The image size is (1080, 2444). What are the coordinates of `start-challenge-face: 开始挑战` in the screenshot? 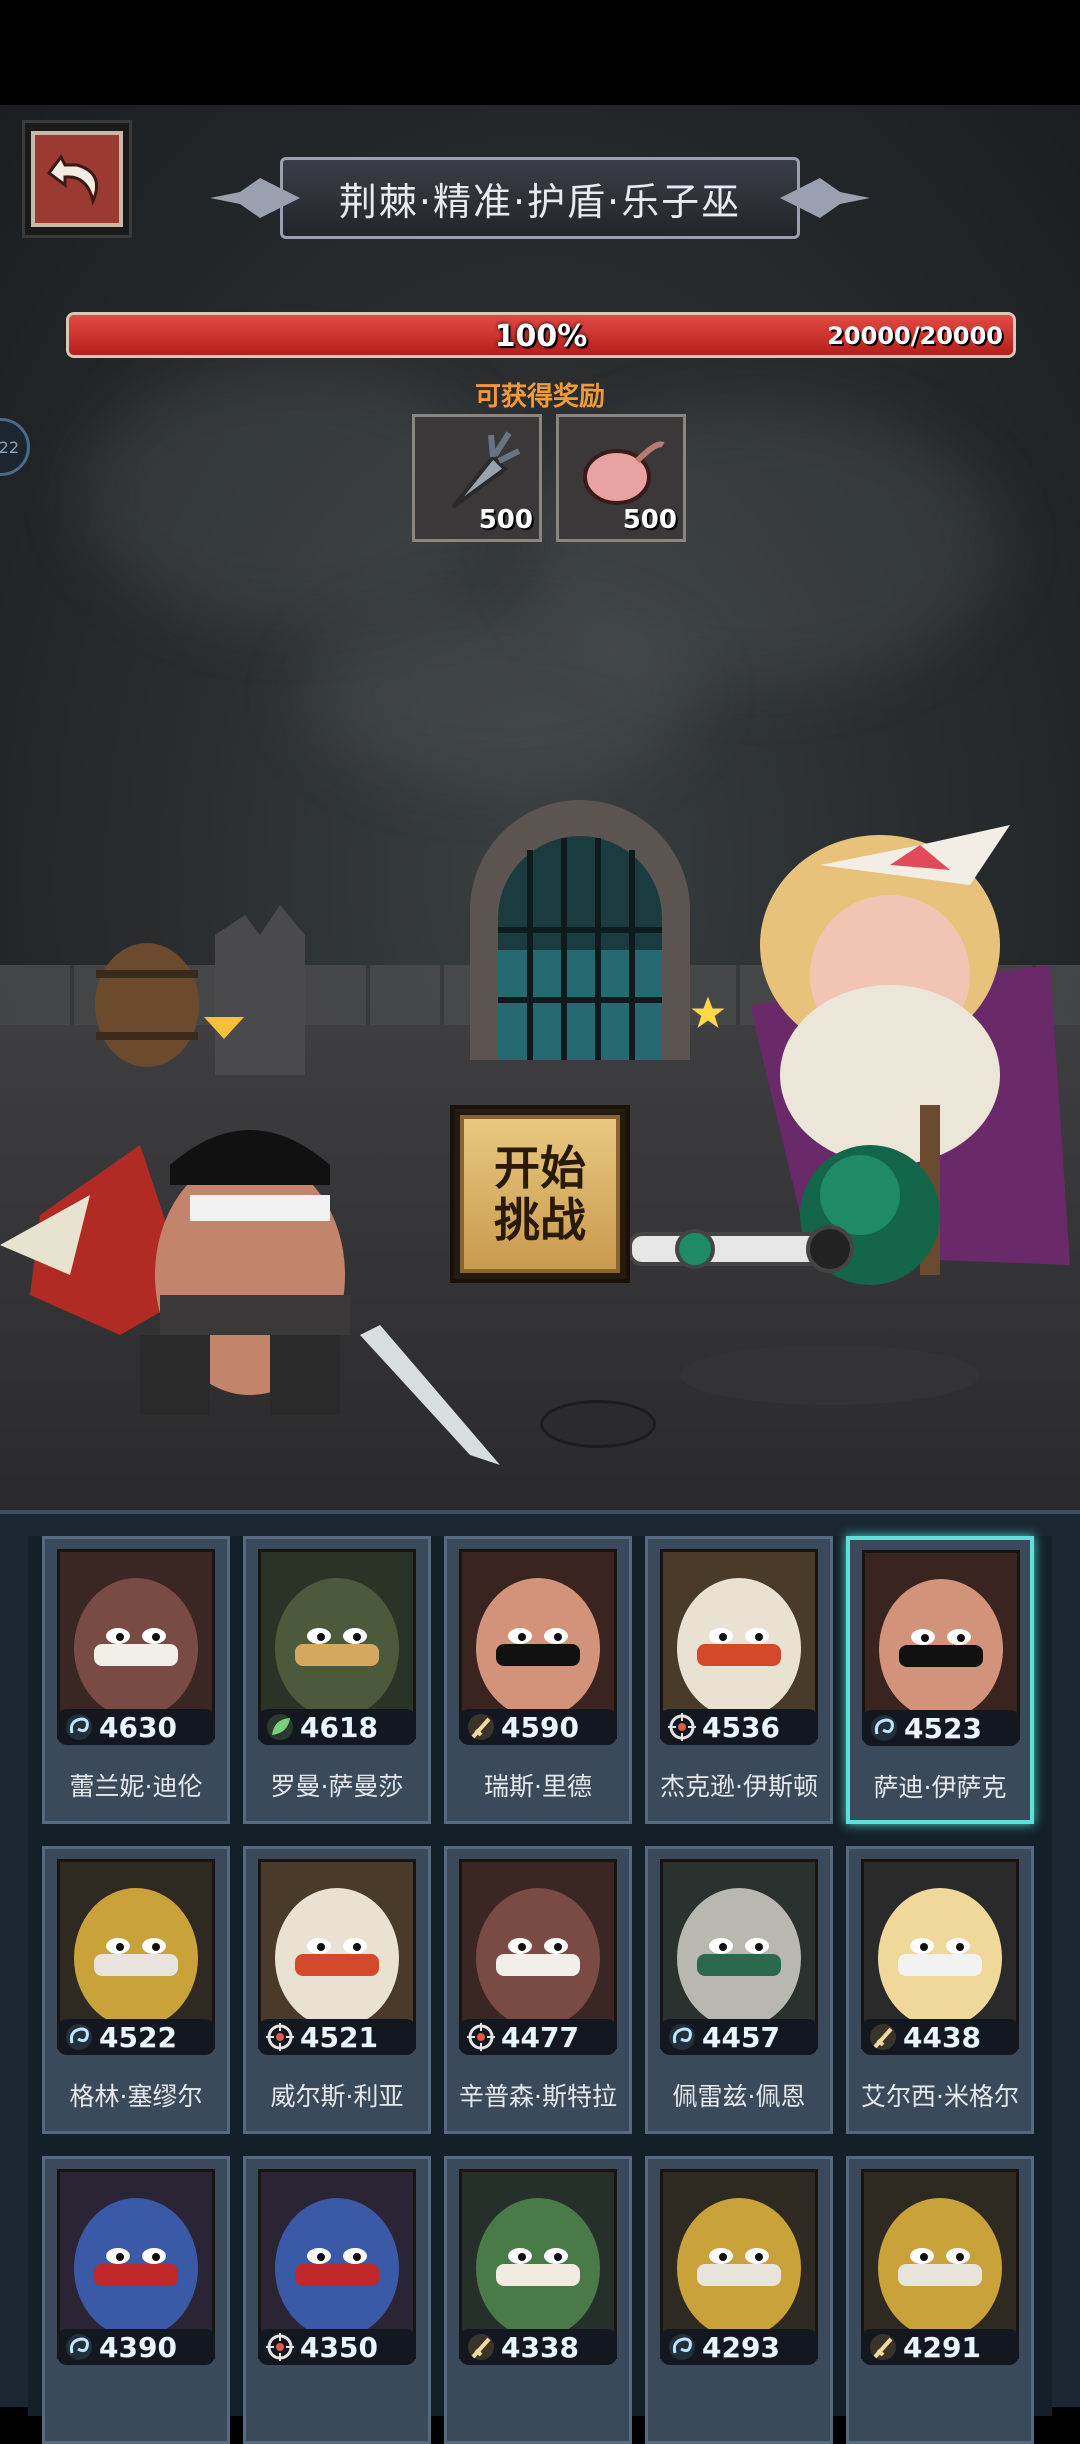 It's located at (540, 1194).